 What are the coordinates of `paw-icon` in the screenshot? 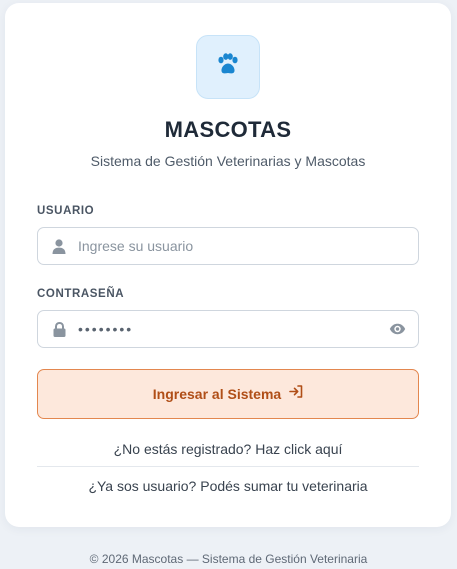 It's located at (228, 67).